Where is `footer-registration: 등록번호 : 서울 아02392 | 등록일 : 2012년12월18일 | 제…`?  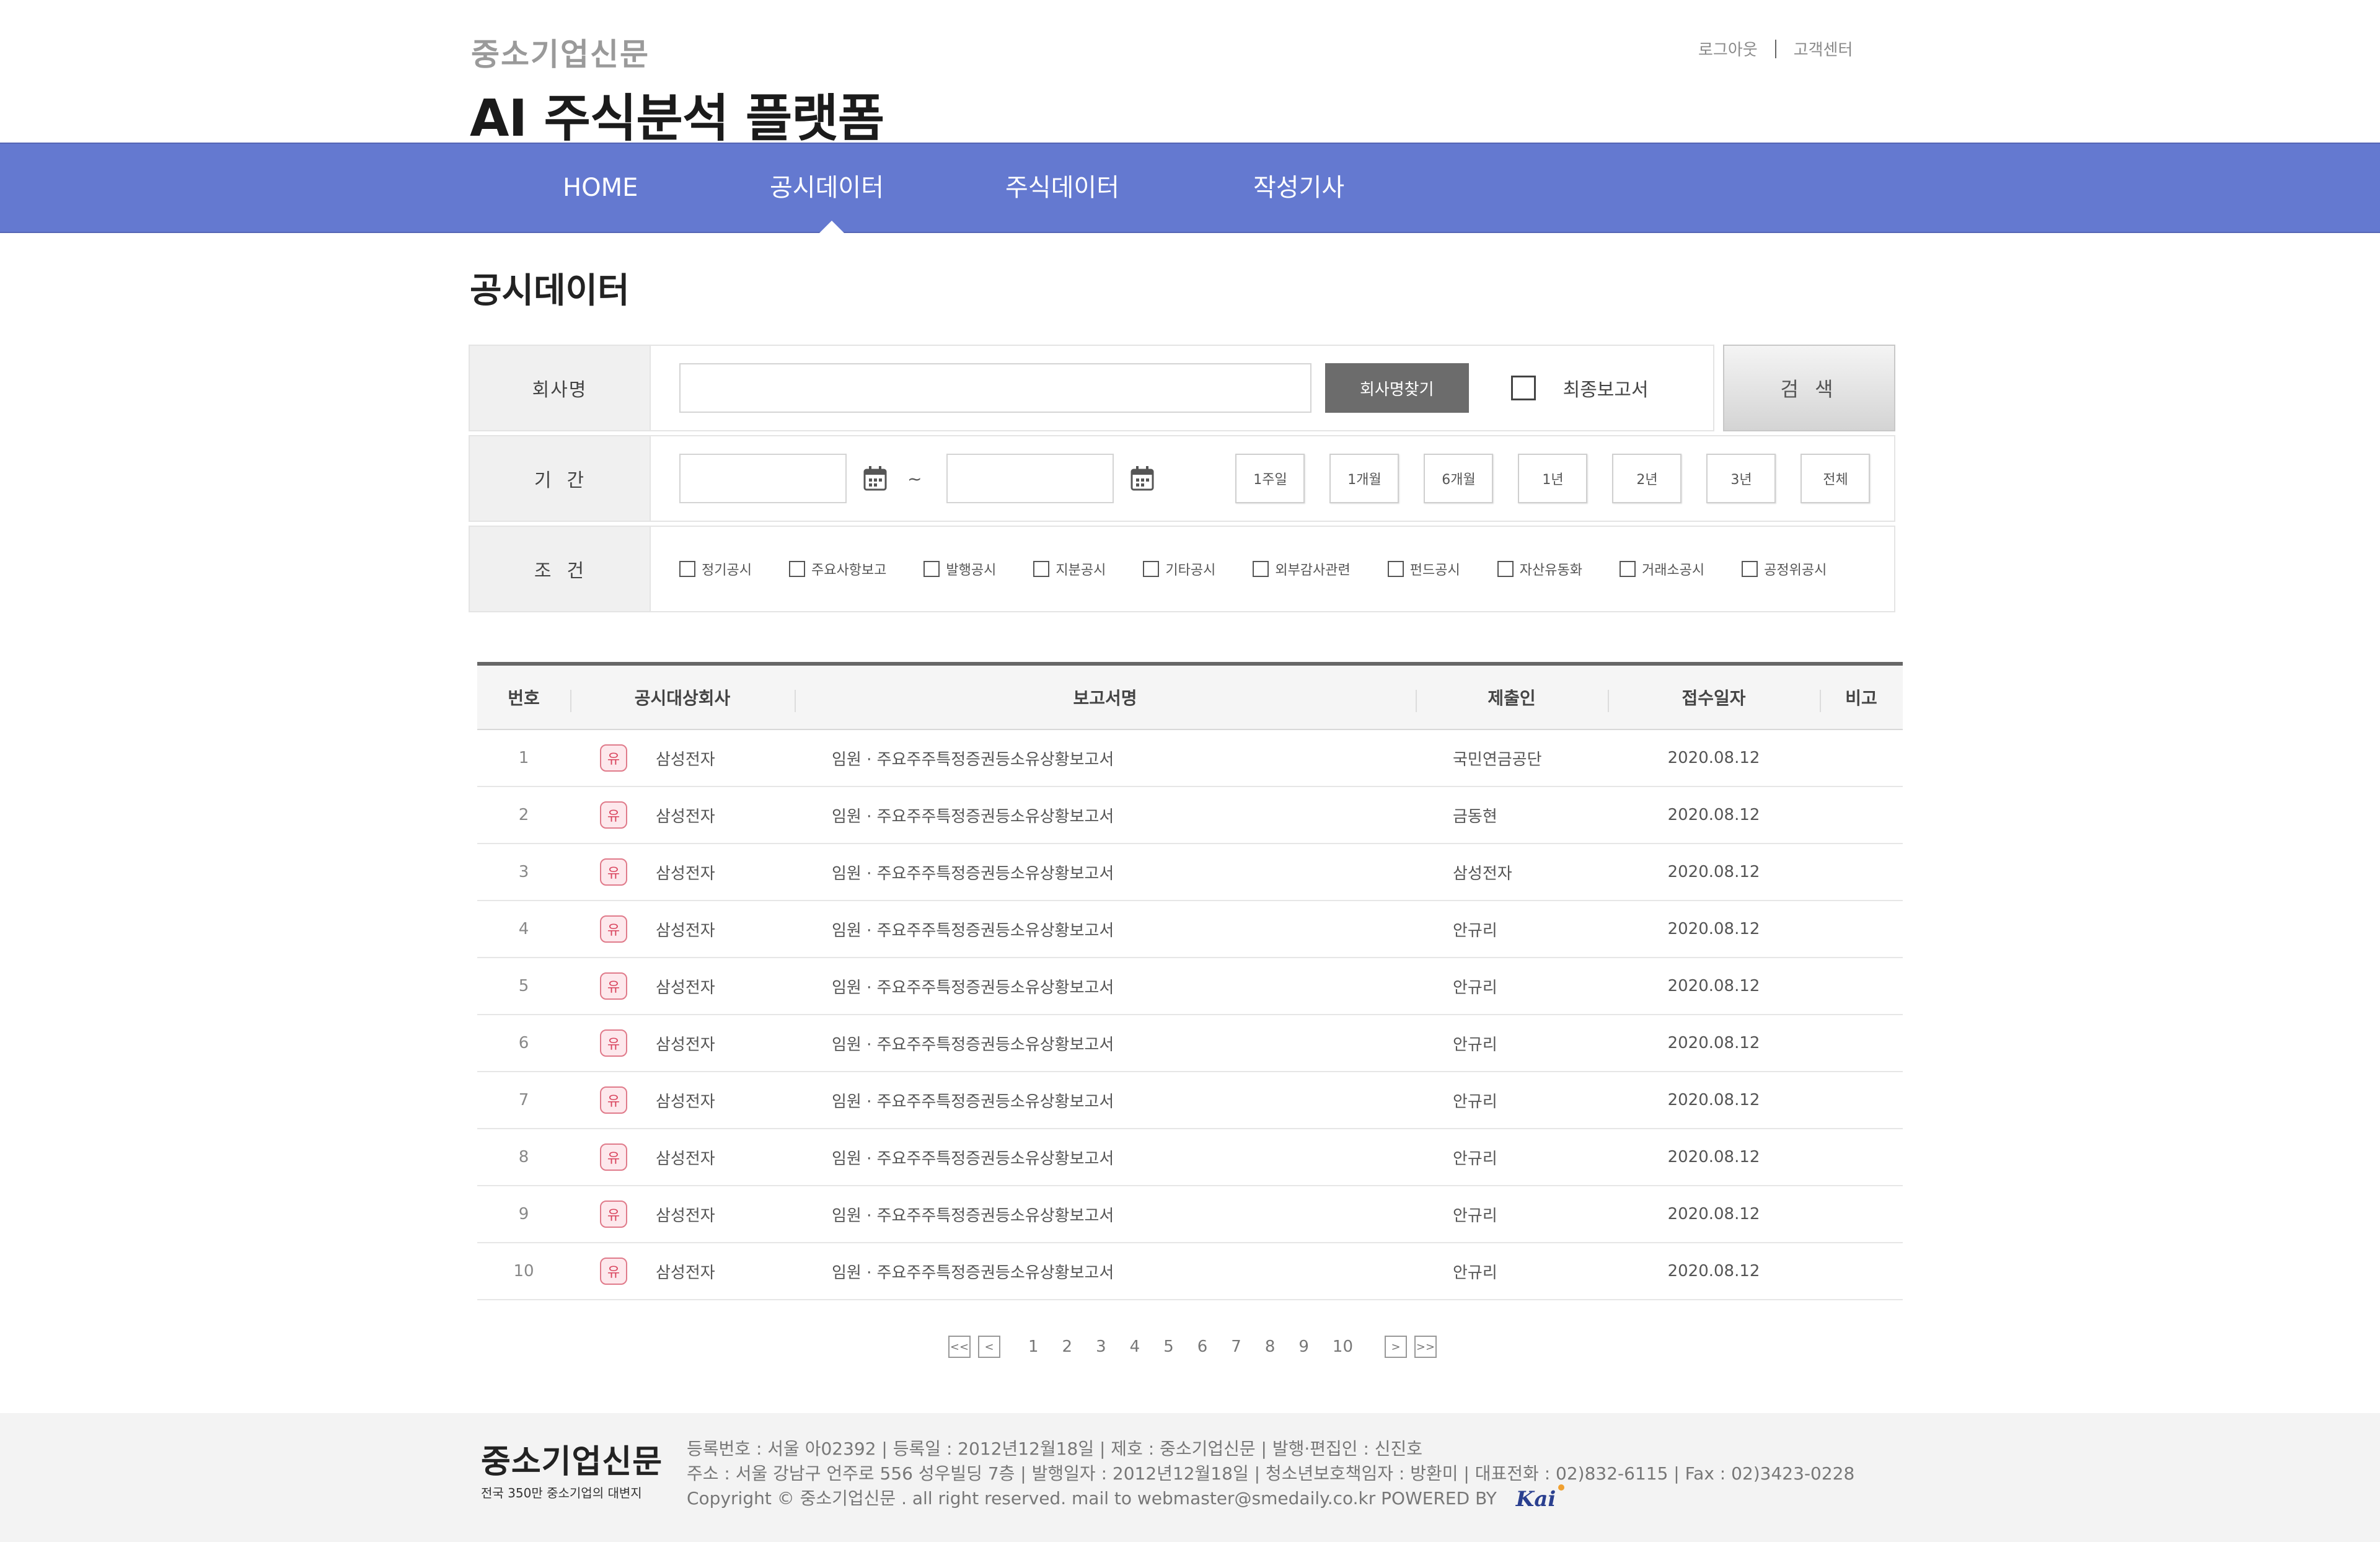 footer-registration: 등록번호 : 서울 아02392 | 등록일 : 2012년12월18일 | 제… is located at coordinates (1055, 1448).